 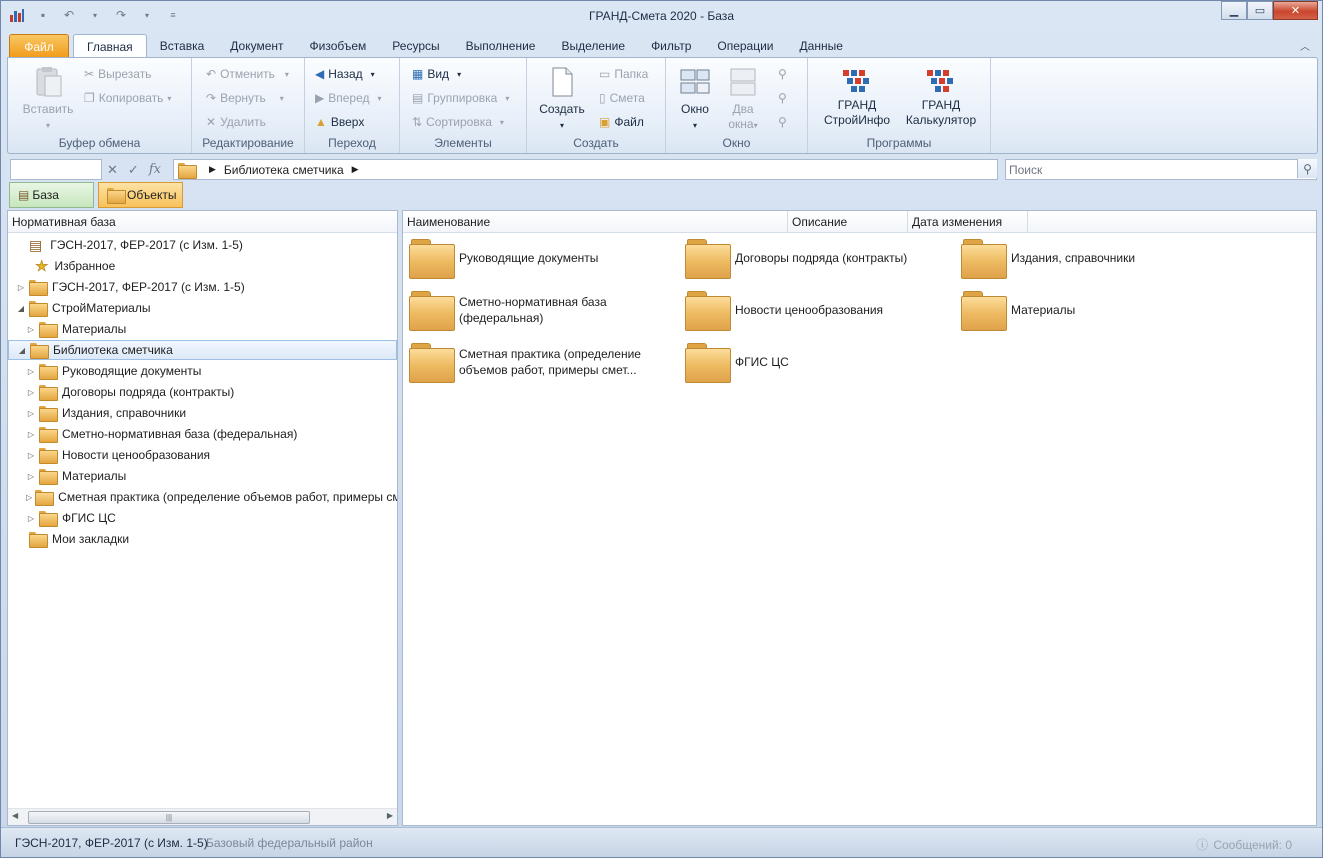 I want to click on maximize-button: ▭, so click(x=1260, y=10).